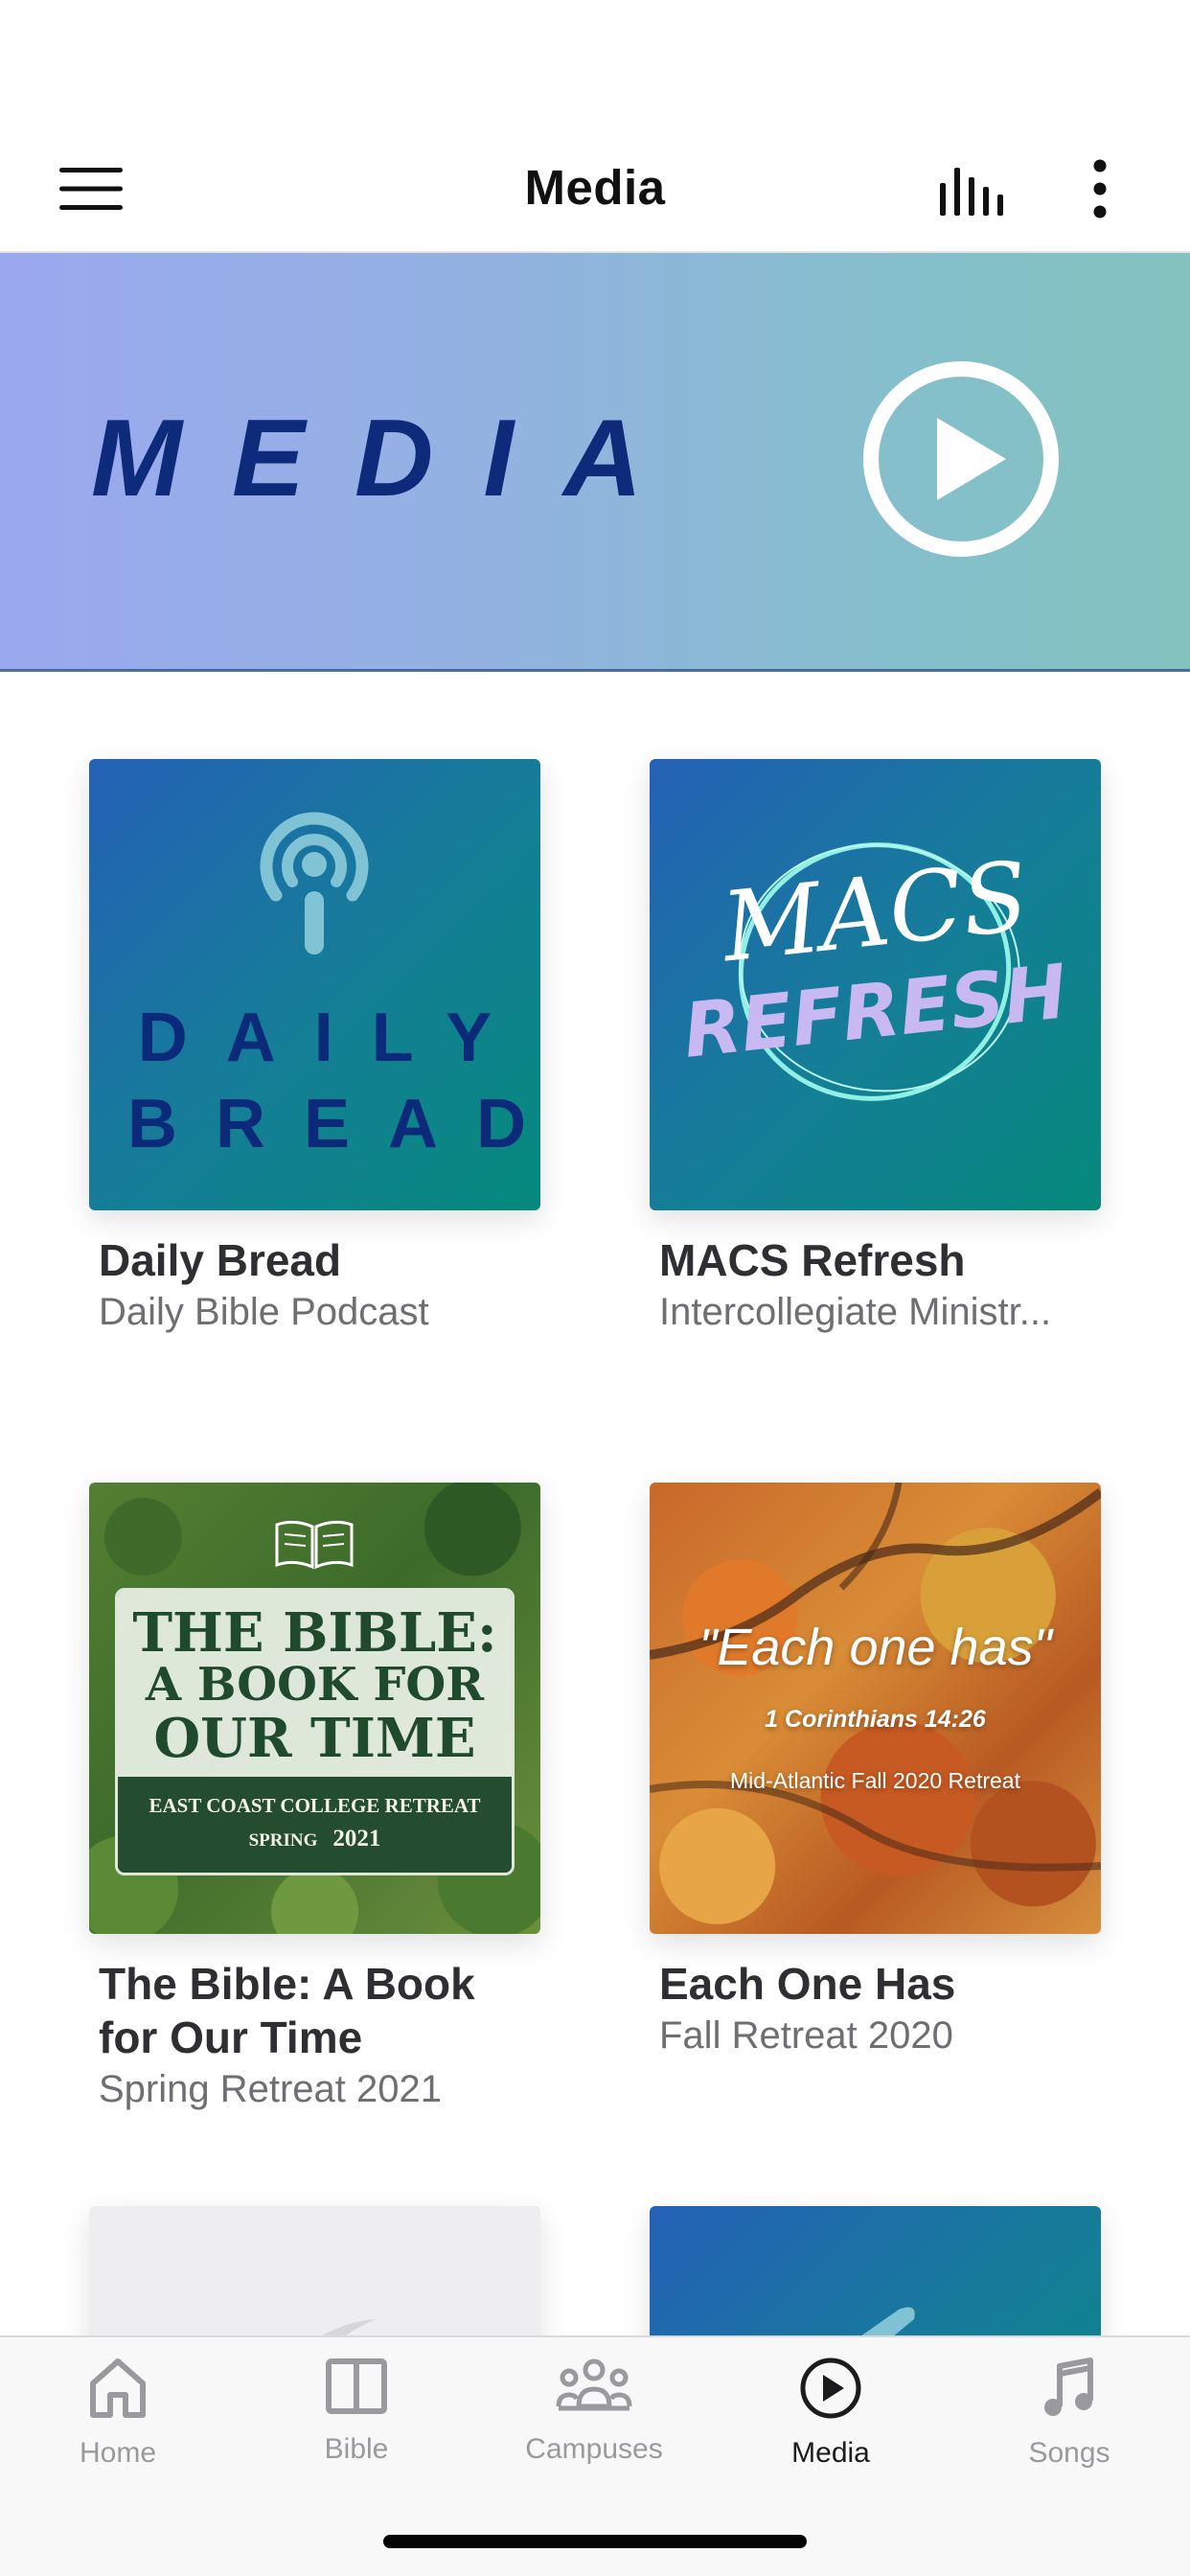 Image resolution: width=1190 pixels, height=2576 pixels. I want to click on podcast-icon, so click(315, 883).